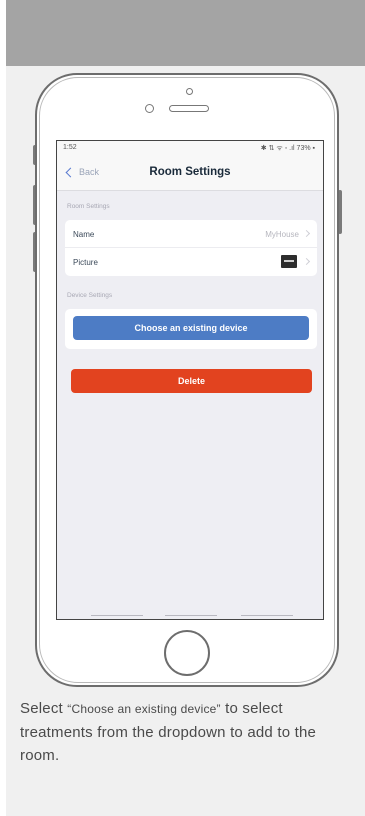  What do you see at coordinates (85, 262) in the screenshot?
I see `picture-label: Picture` at bounding box center [85, 262].